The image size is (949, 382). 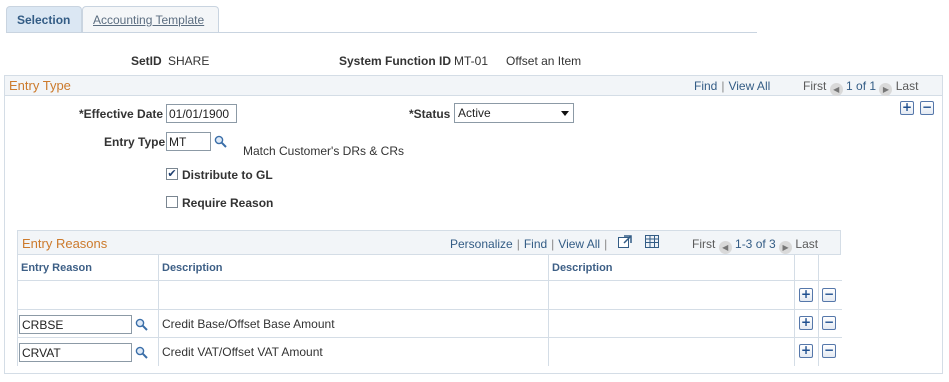 What do you see at coordinates (188, 141) in the screenshot?
I see `entry-type-input: MT` at bounding box center [188, 141].